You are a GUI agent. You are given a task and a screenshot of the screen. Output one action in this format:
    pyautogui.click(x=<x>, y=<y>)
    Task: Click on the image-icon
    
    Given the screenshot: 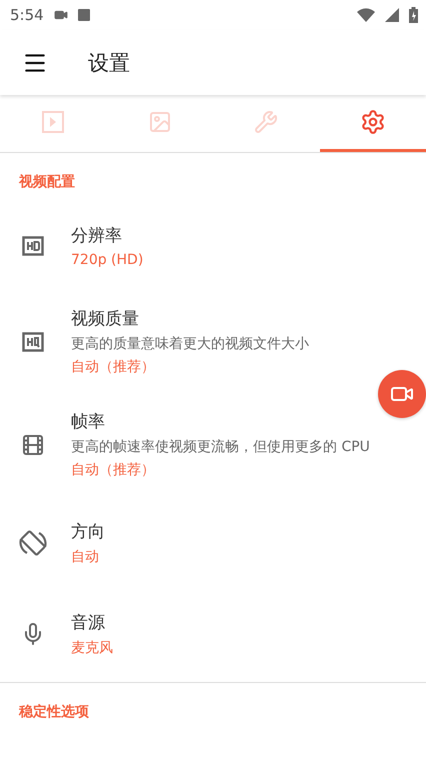 What is the action you would take?
    pyautogui.click(x=160, y=122)
    